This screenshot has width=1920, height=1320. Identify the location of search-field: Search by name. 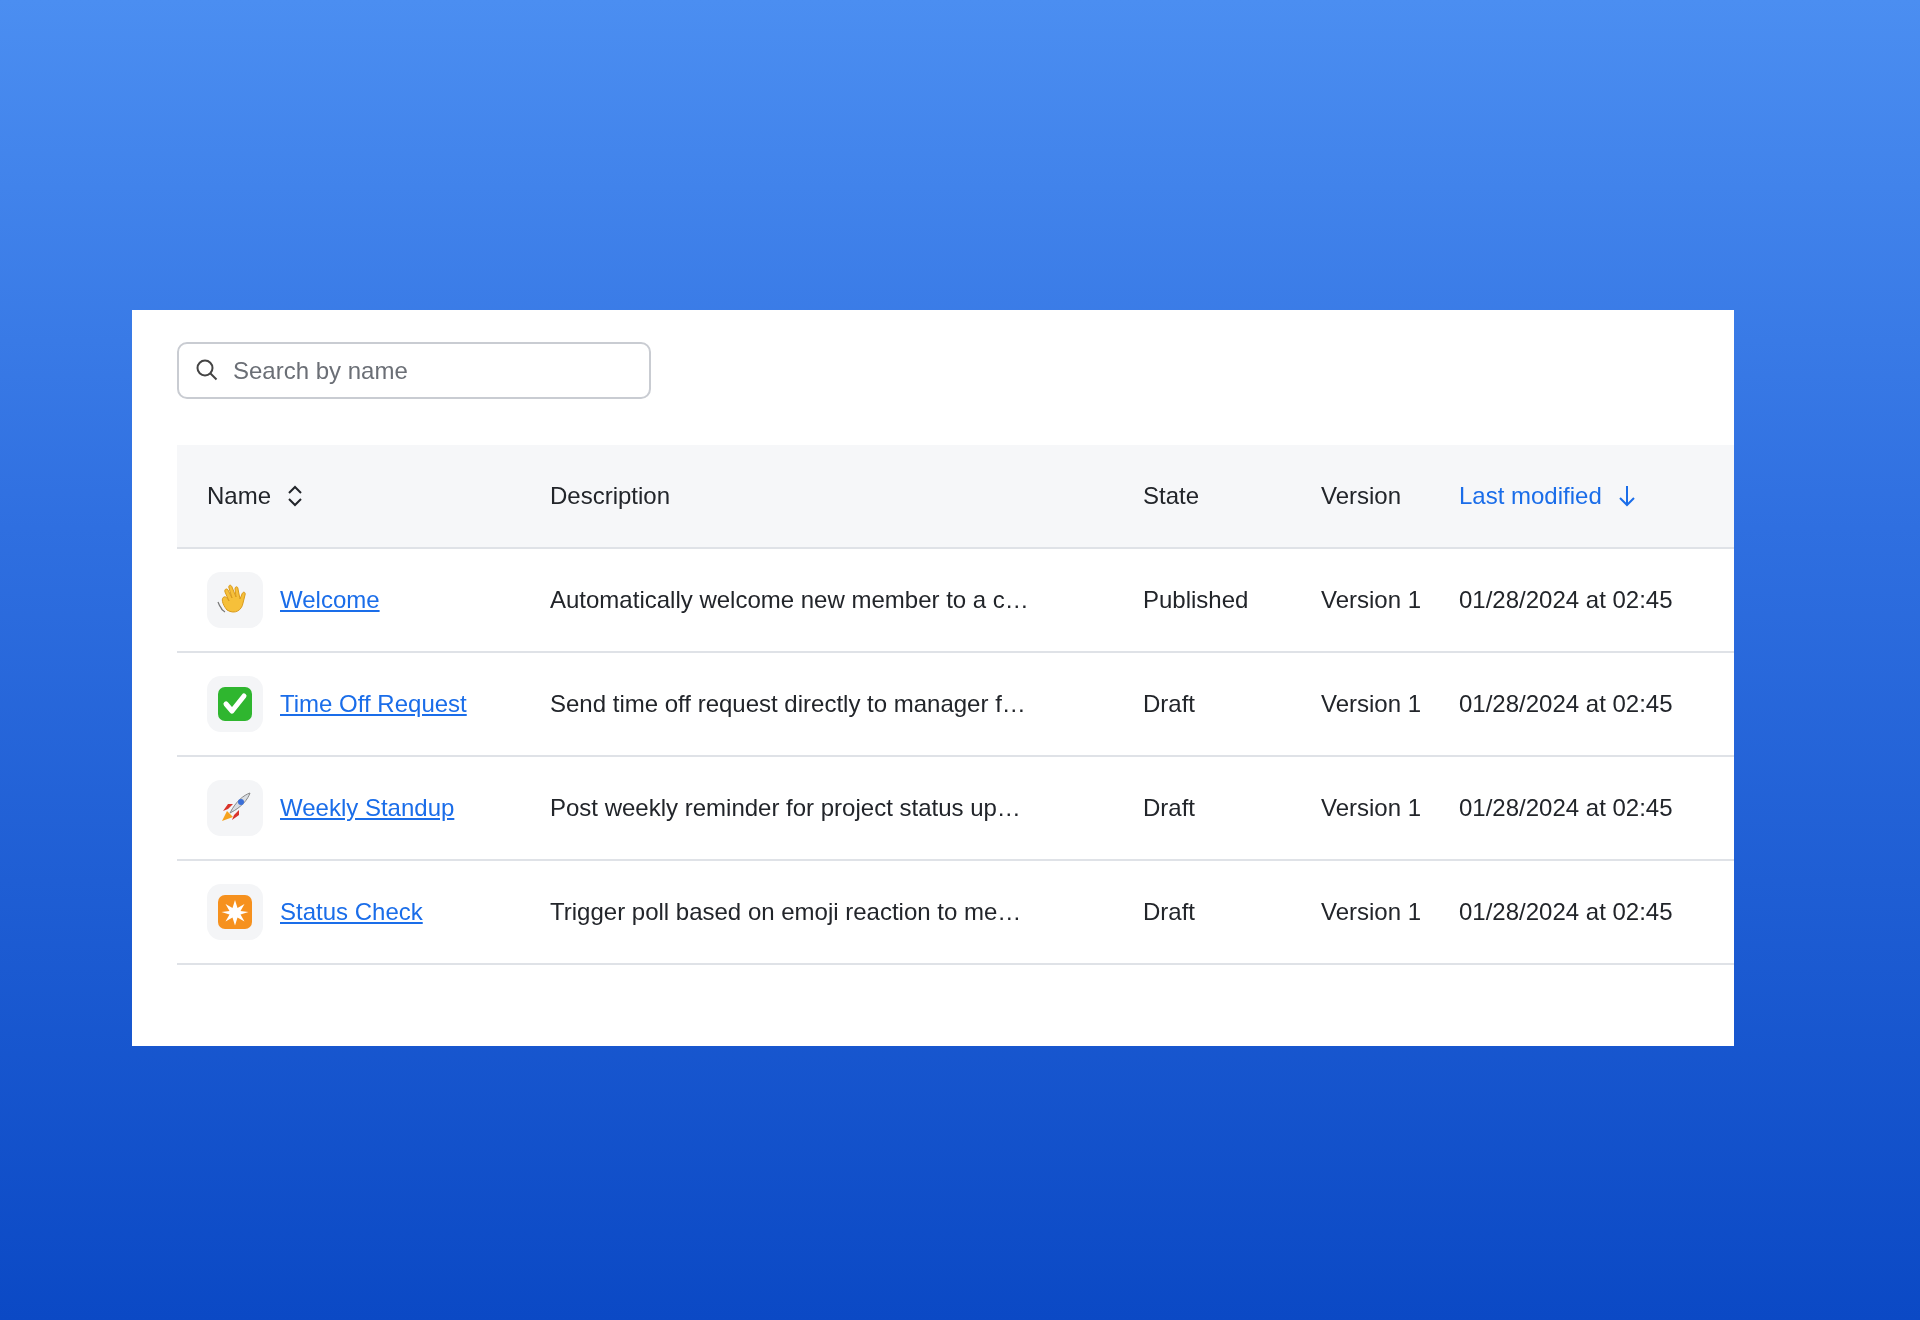
(414, 370).